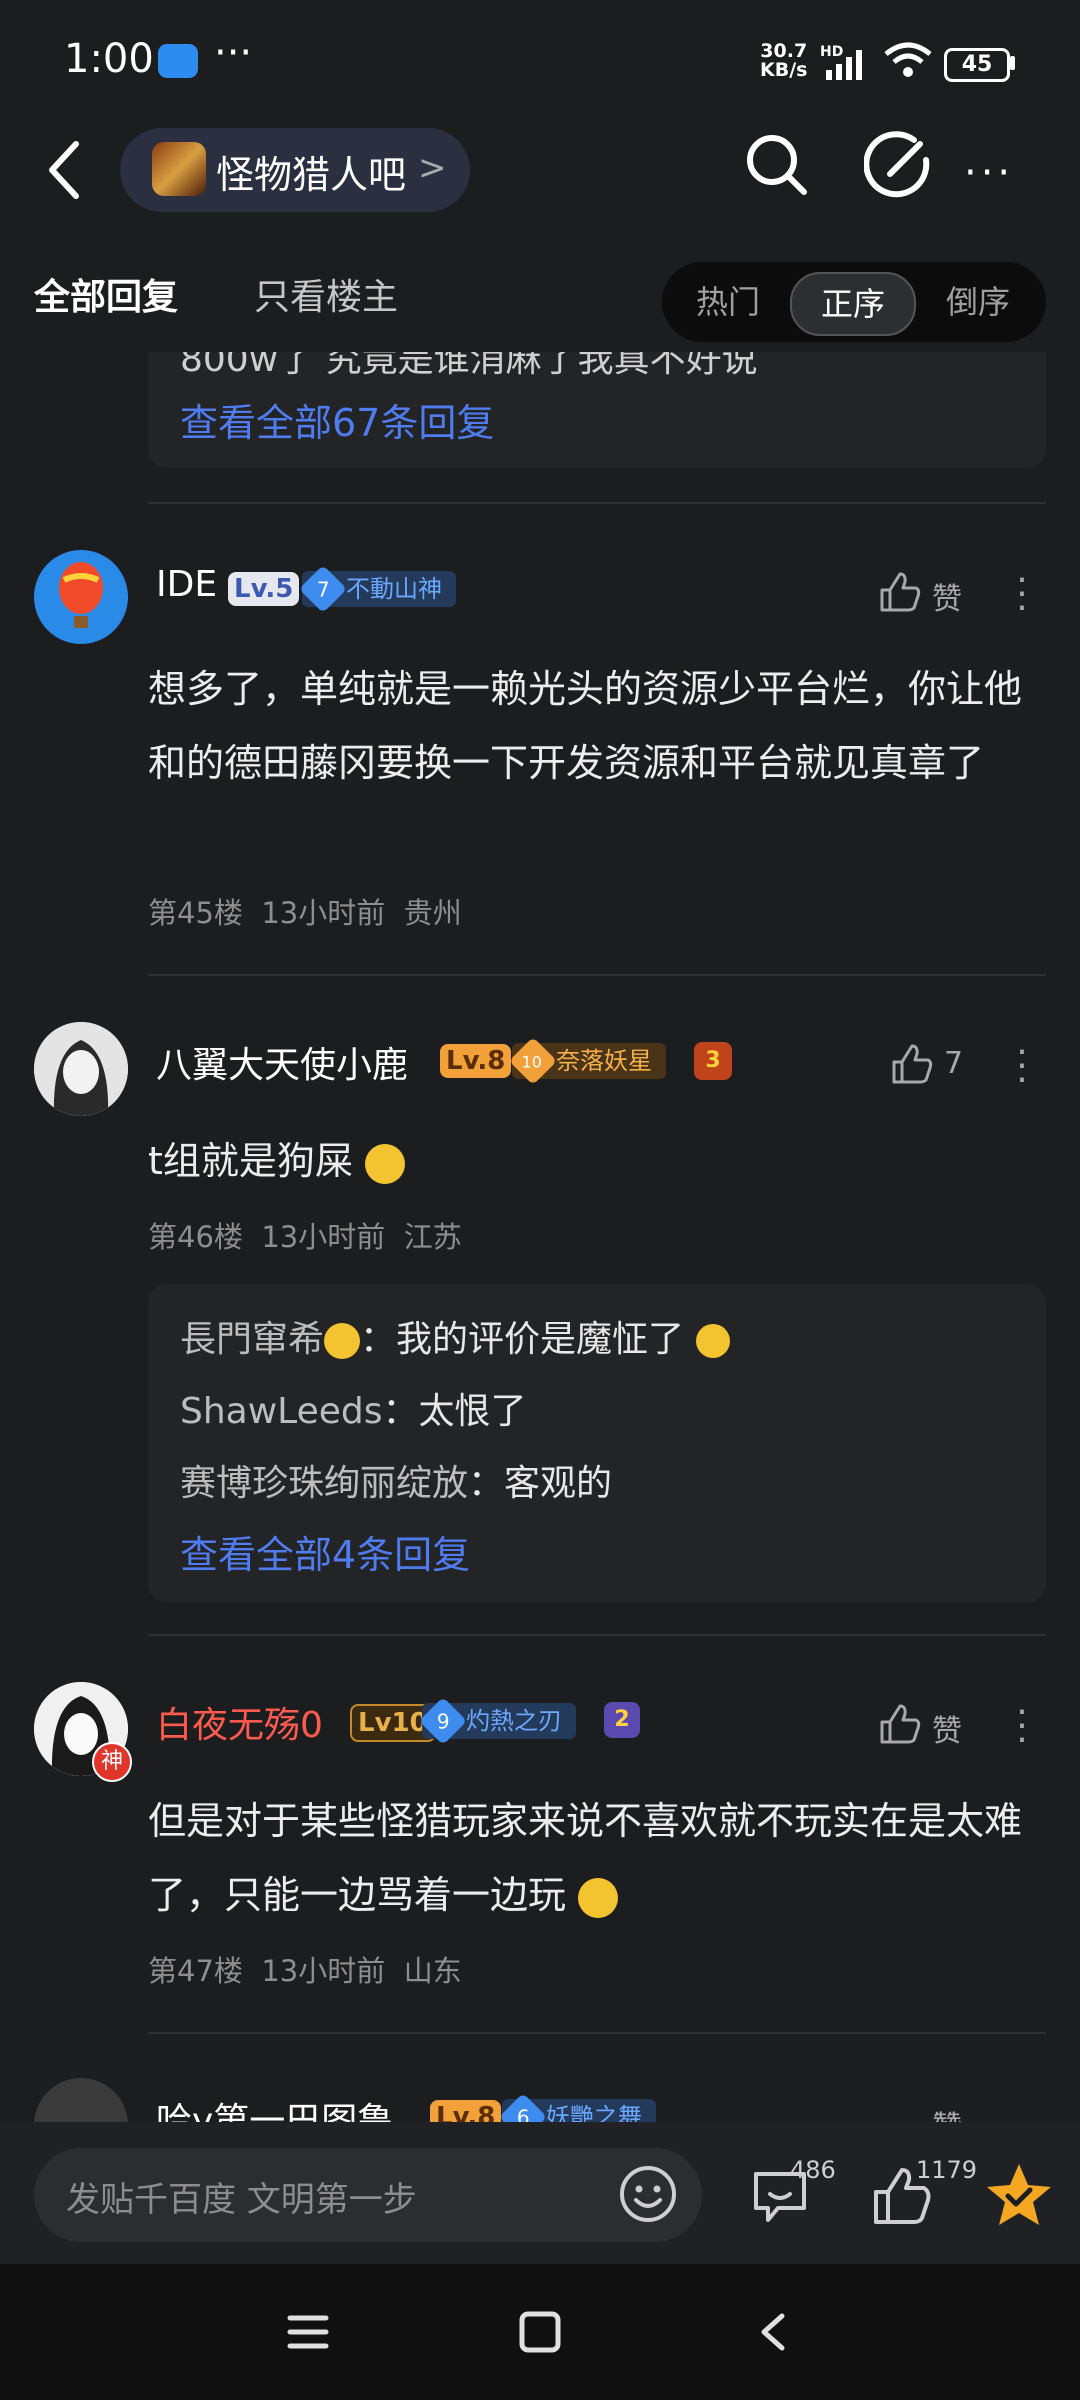 The image size is (1080, 2400). I want to click on sort-descending: 倒序, so click(978, 302).